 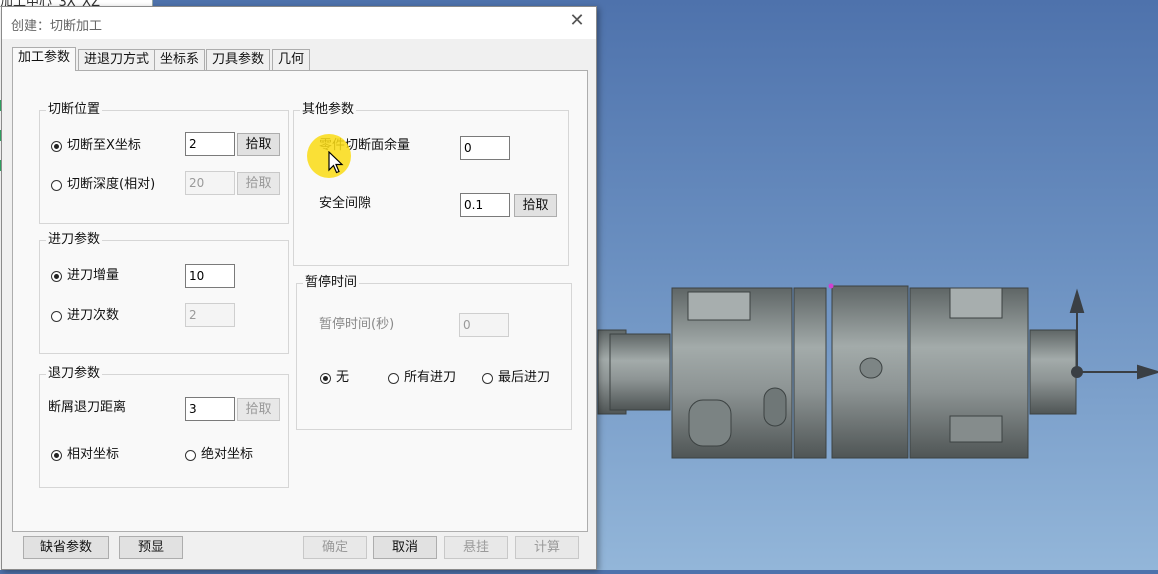 I want to click on ok-button: 确定, so click(x=335, y=547).